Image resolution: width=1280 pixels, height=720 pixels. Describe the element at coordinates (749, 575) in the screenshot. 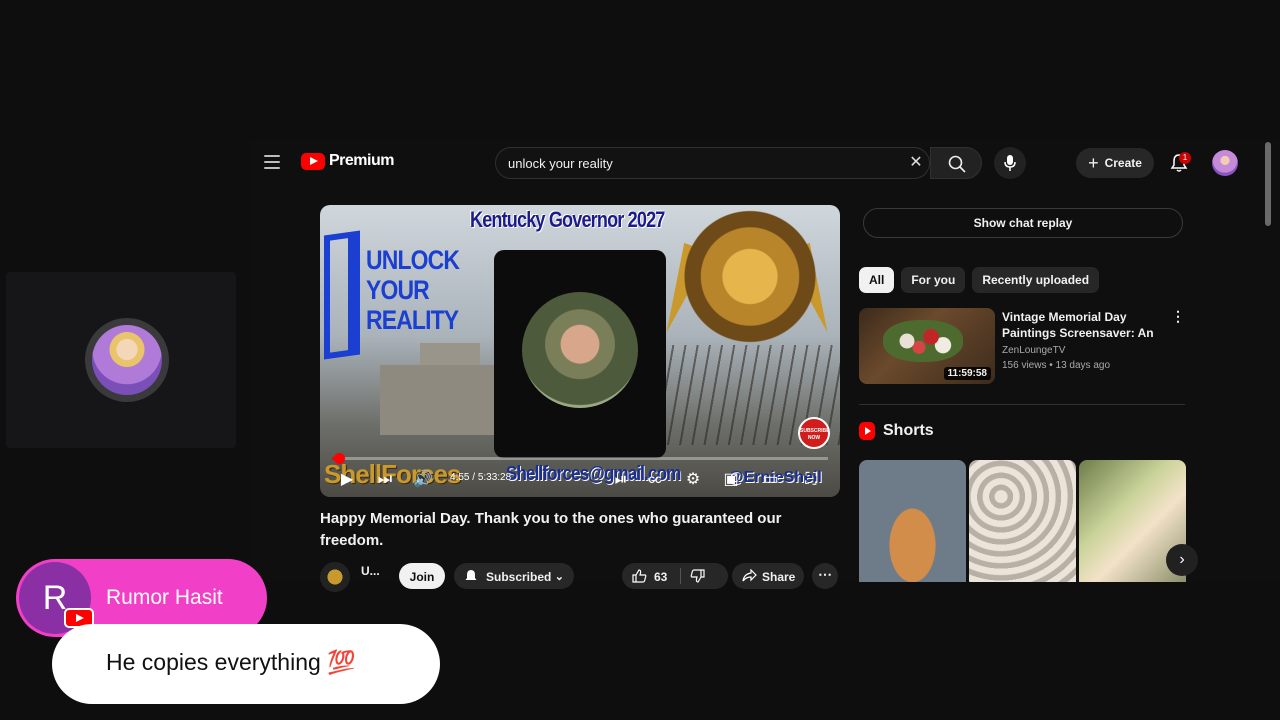

I see `share-icon` at that location.